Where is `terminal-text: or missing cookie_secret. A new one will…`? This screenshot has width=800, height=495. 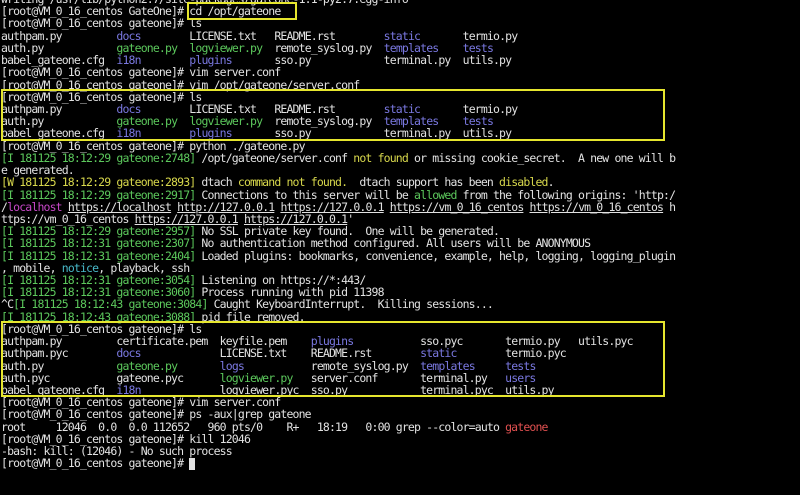 terminal-text: or missing cookie_secret. A new one will… is located at coordinates (541, 157).